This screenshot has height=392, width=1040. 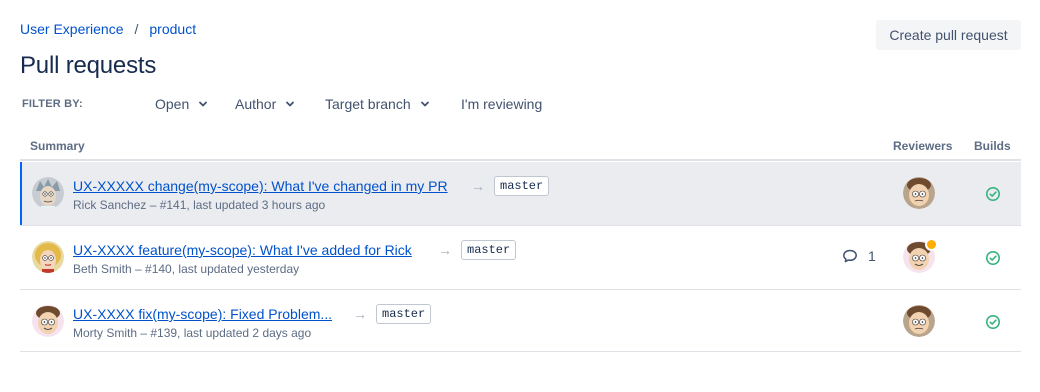 I want to click on beth-avatar, so click(x=48, y=257).